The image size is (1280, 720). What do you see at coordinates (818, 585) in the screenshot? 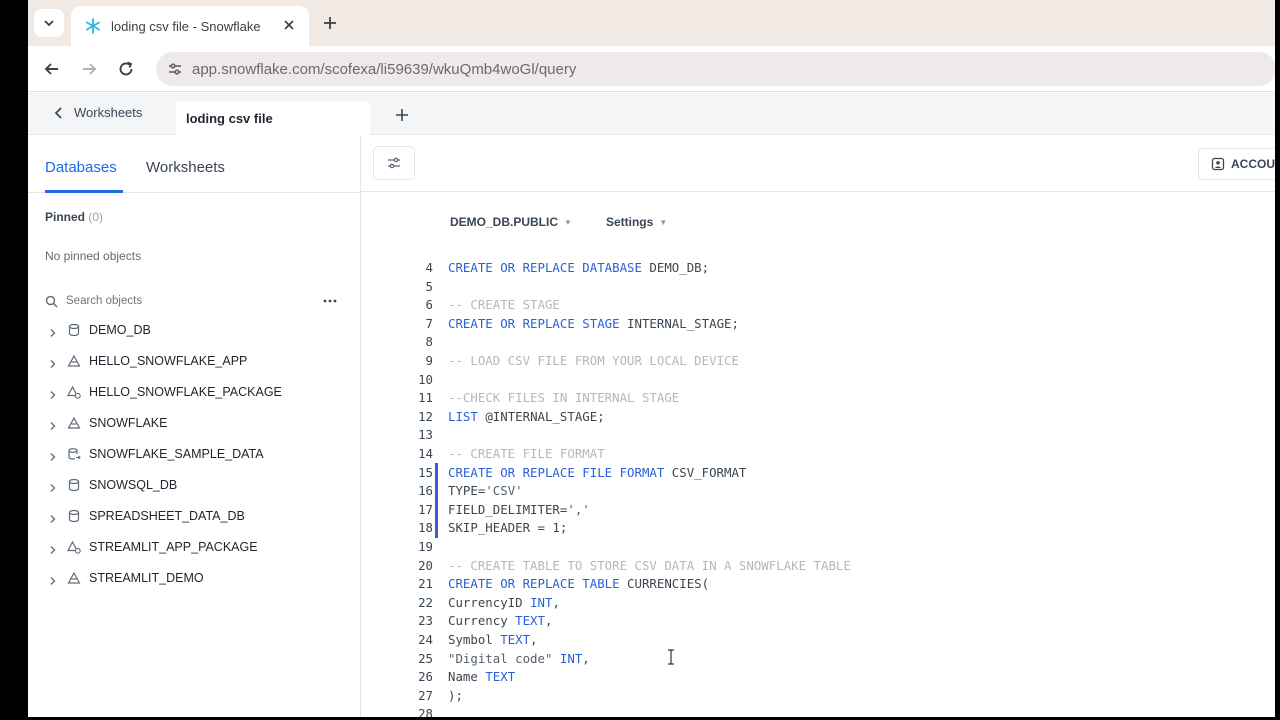
I see `code-line: 21 CREATE OR REPLACE TABLE CURRENCIES(` at bounding box center [818, 585].